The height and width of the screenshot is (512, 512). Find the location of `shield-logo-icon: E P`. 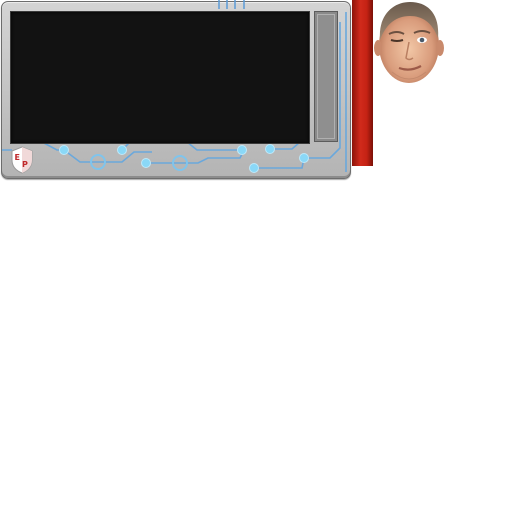

shield-logo-icon: E P is located at coordinates (22, 160).